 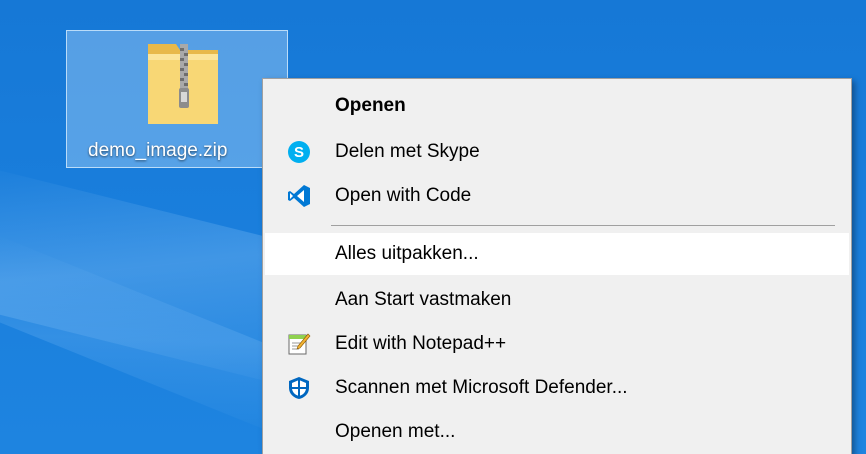 What do you see at coordinates (421, 343) in the screenshot?
I see `menu-item-label: Edit with Notepad++` at bounding box center [421, 343].